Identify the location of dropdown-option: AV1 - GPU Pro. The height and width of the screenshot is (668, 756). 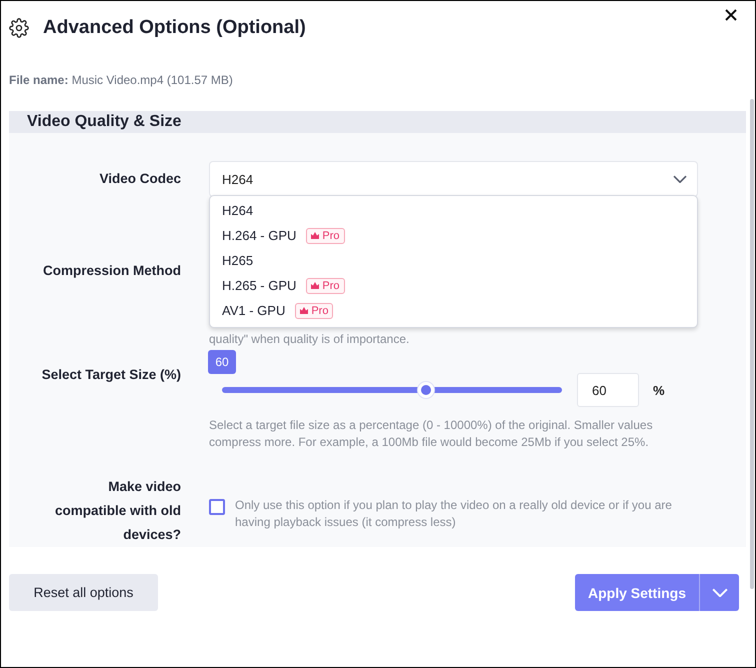
(453, 310).